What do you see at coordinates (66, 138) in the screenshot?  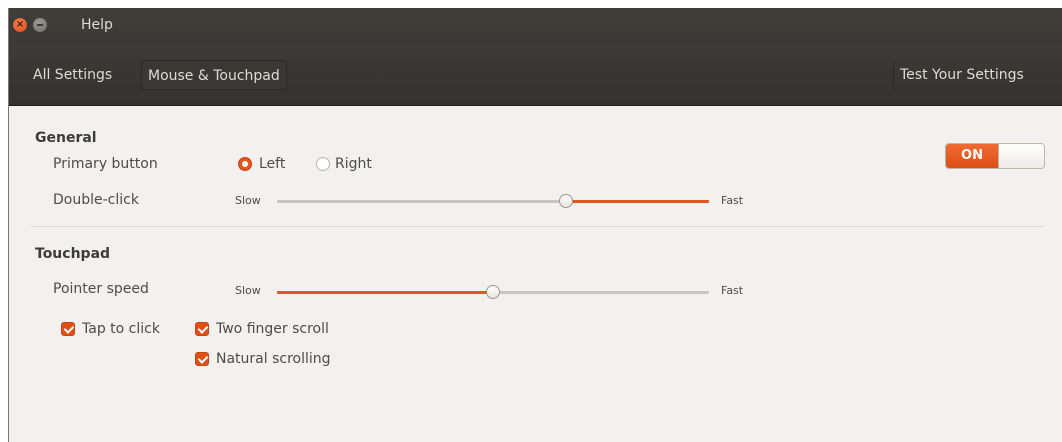 I see `general-section-title: General` at bounding box center [66, 138].